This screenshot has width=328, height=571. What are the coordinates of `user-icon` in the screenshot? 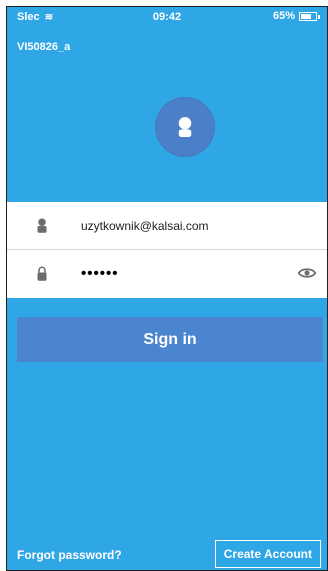 It's located at (42, 226).